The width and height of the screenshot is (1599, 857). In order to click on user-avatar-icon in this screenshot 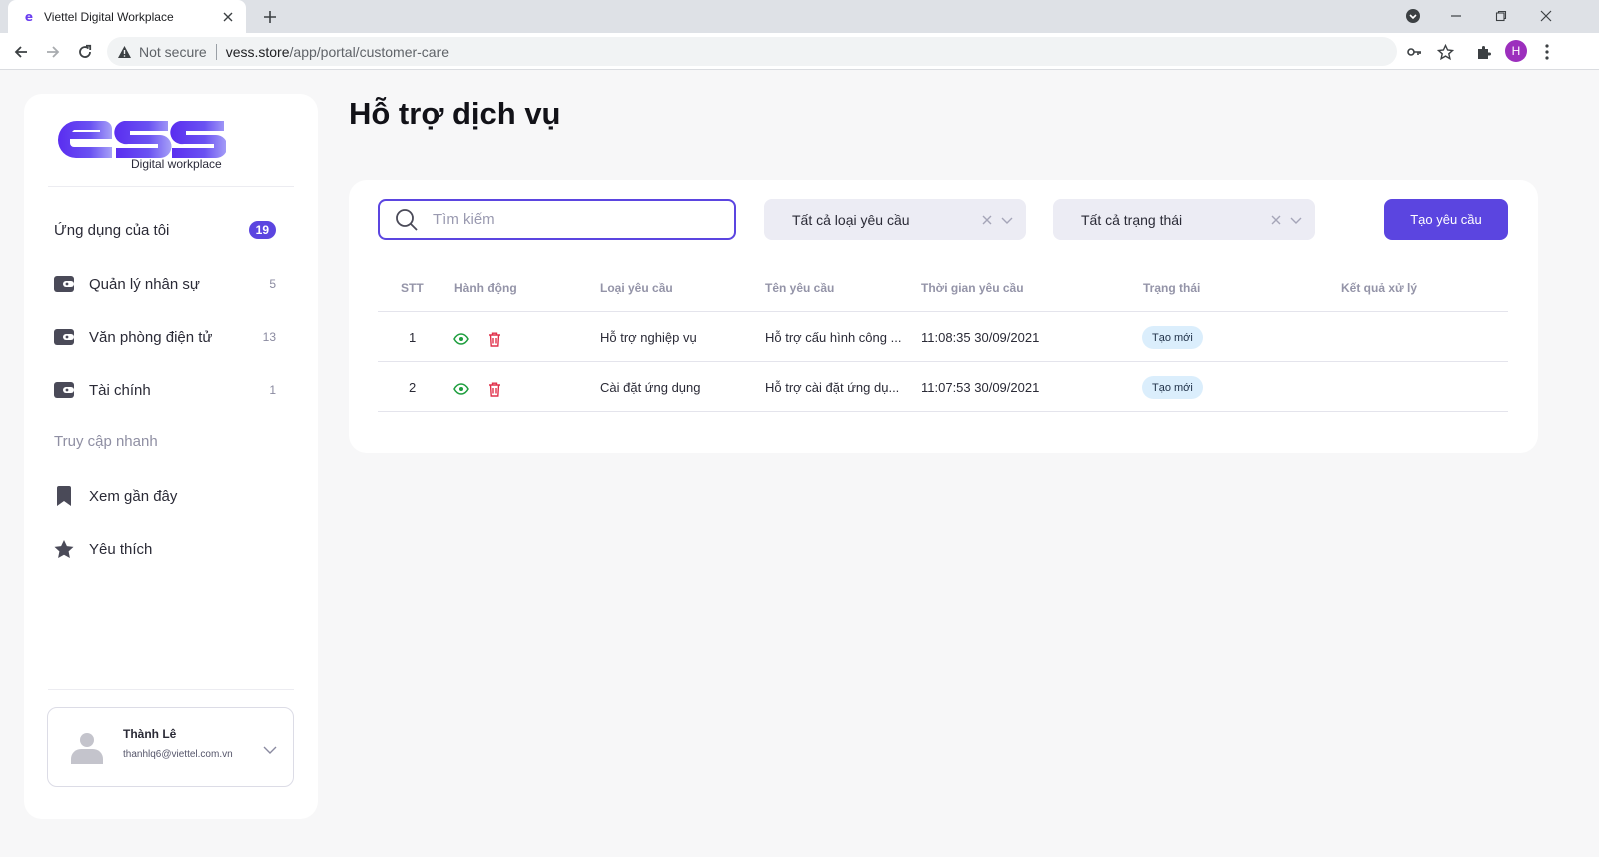, I will do `click(87, 748)`.